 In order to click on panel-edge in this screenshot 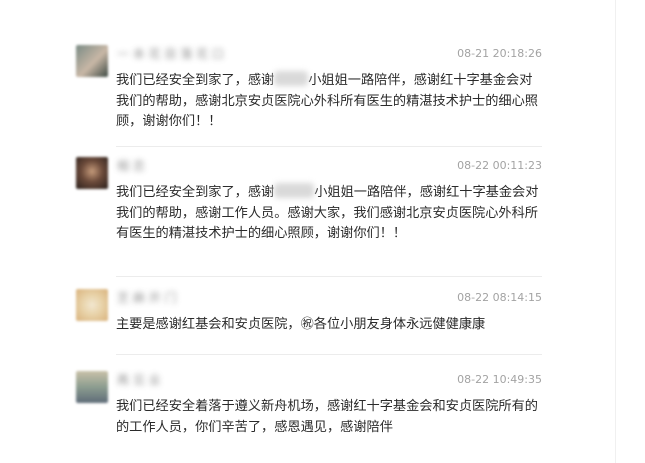, I will do `click(615, 231)`.